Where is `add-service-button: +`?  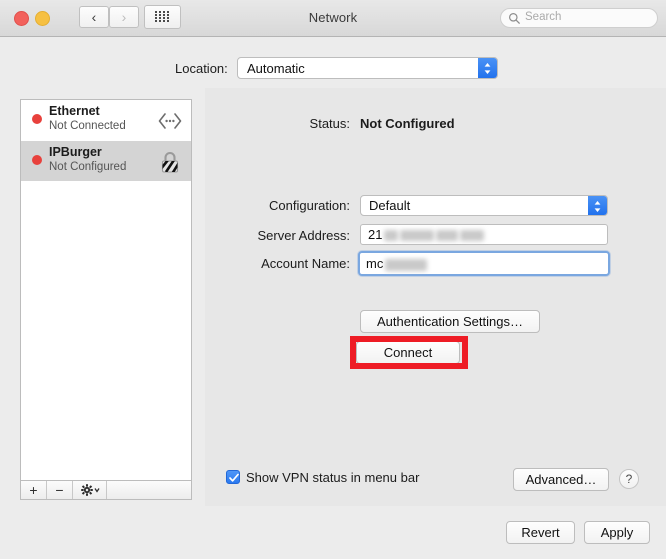 add-service-button: + is located at coordinates (34, 490).